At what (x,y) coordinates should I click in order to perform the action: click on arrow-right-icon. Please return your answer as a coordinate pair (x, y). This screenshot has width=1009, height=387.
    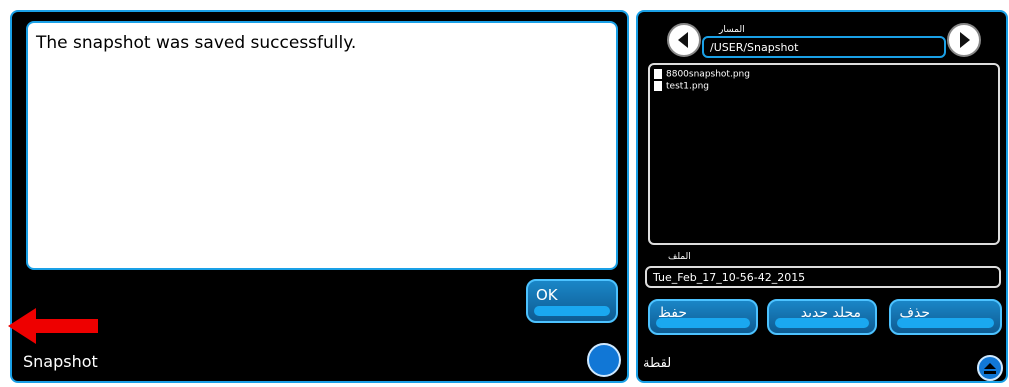
    Looking at the image, I should click on (965, 40).